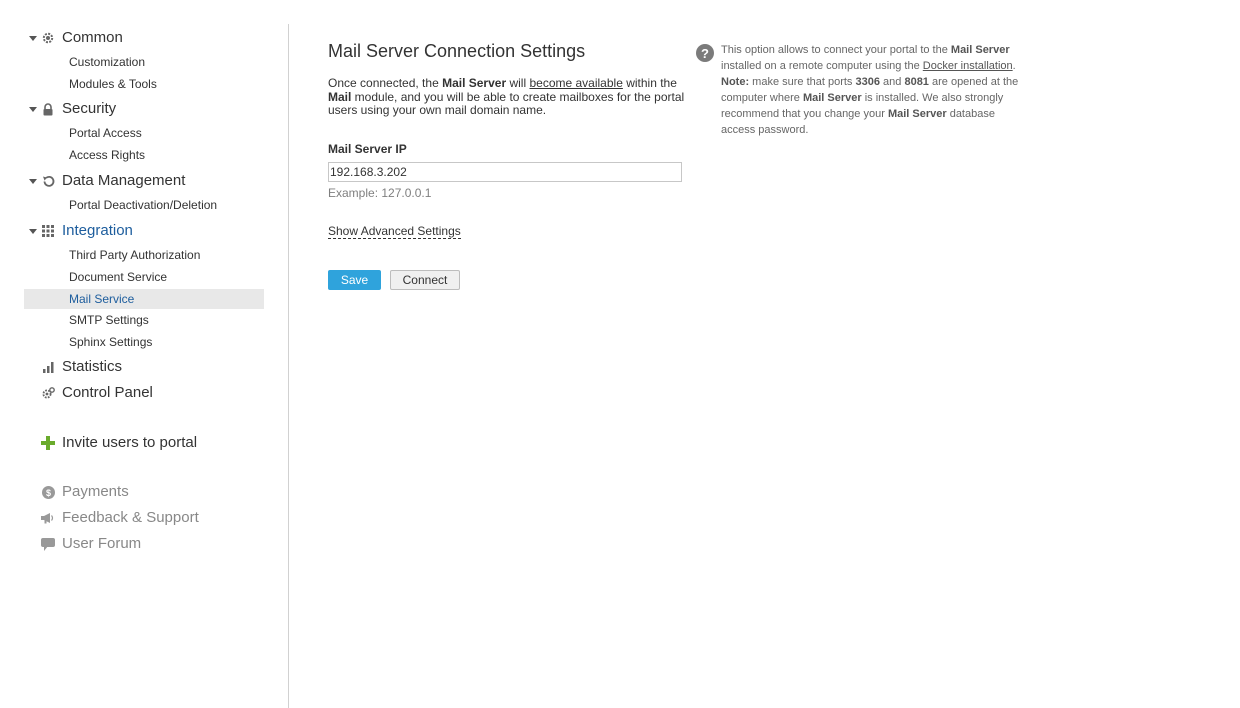 The height and width of the screenshot is (708, 1240). I want to click on help-question-icon: ?, so click(705, 53).